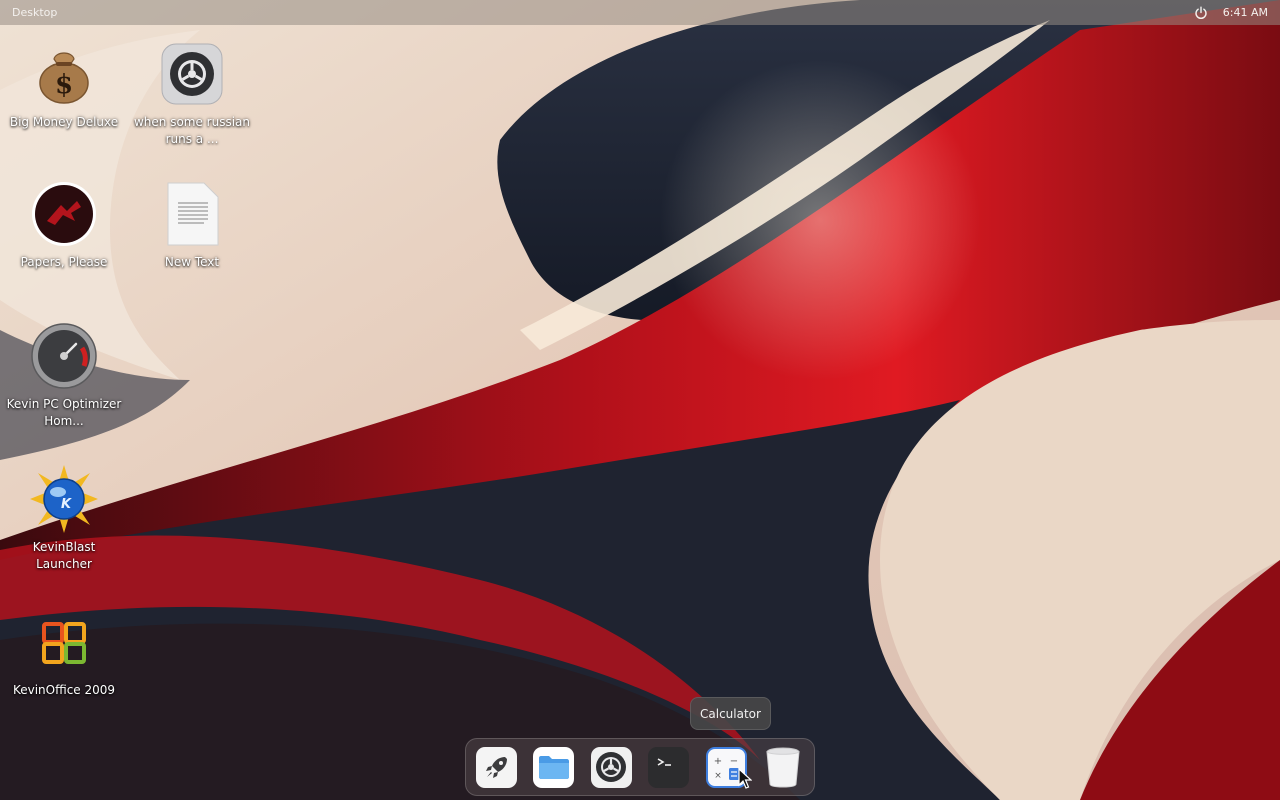 The height and width of the screenshot is (800, 1280). I want to click on desktop-icon-label: New Text, so click(192, 262).